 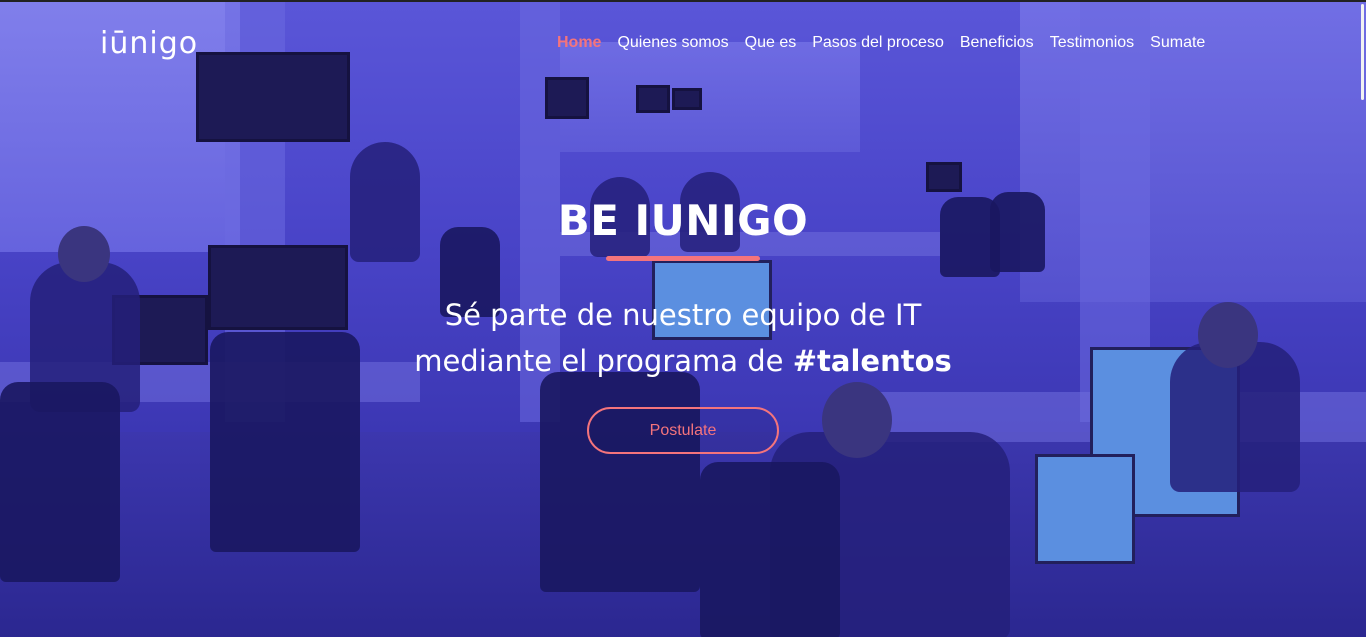 What do you see at coordinates (890, 534) in the screenshot?
I see `background-person` at bounding box center [890, 534].